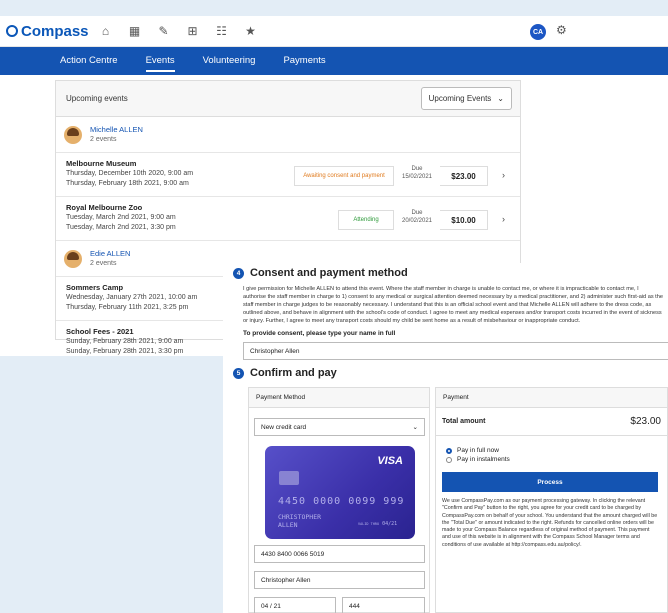  I want to click on tab-action-centre: Action Centre, so click(89, 61).